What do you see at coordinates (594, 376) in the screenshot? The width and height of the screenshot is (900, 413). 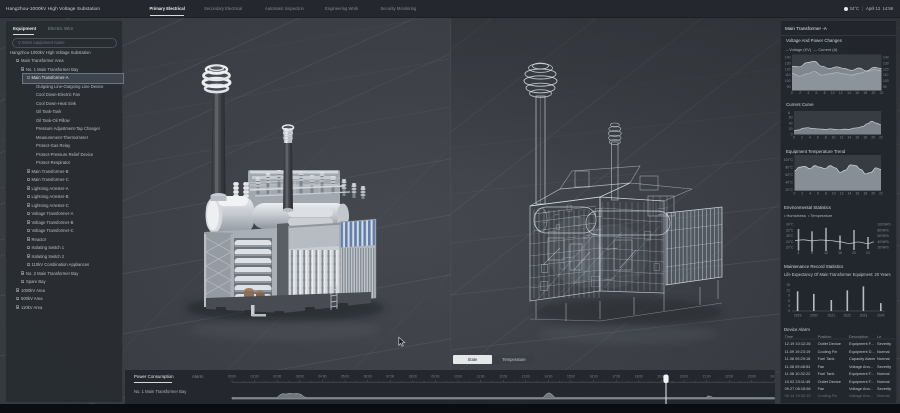 I see `svg-text: 16:00` at bounding box center [594, 376].